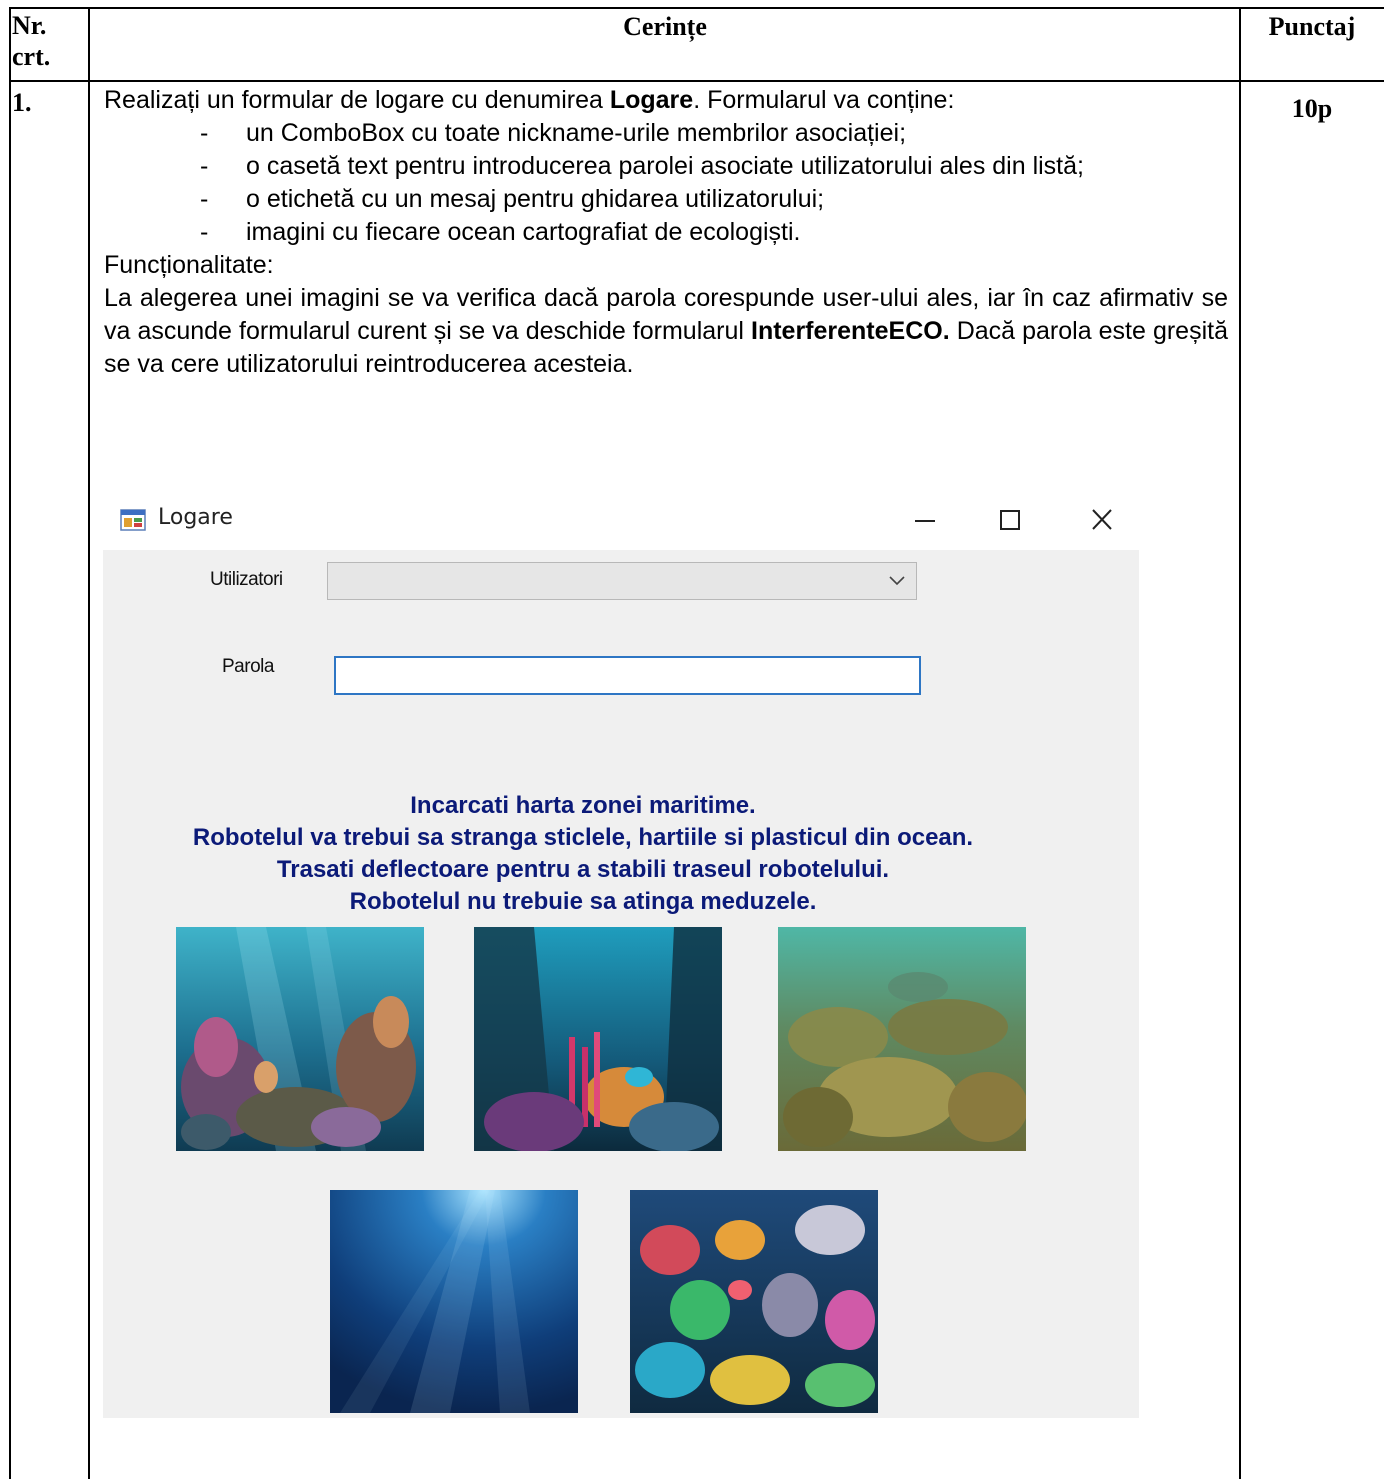 This screenshot has height=1479, width=1384. Describe the element at coordinates (1312, 108) in the screenshot. I see `row-score: 10p` at that location.